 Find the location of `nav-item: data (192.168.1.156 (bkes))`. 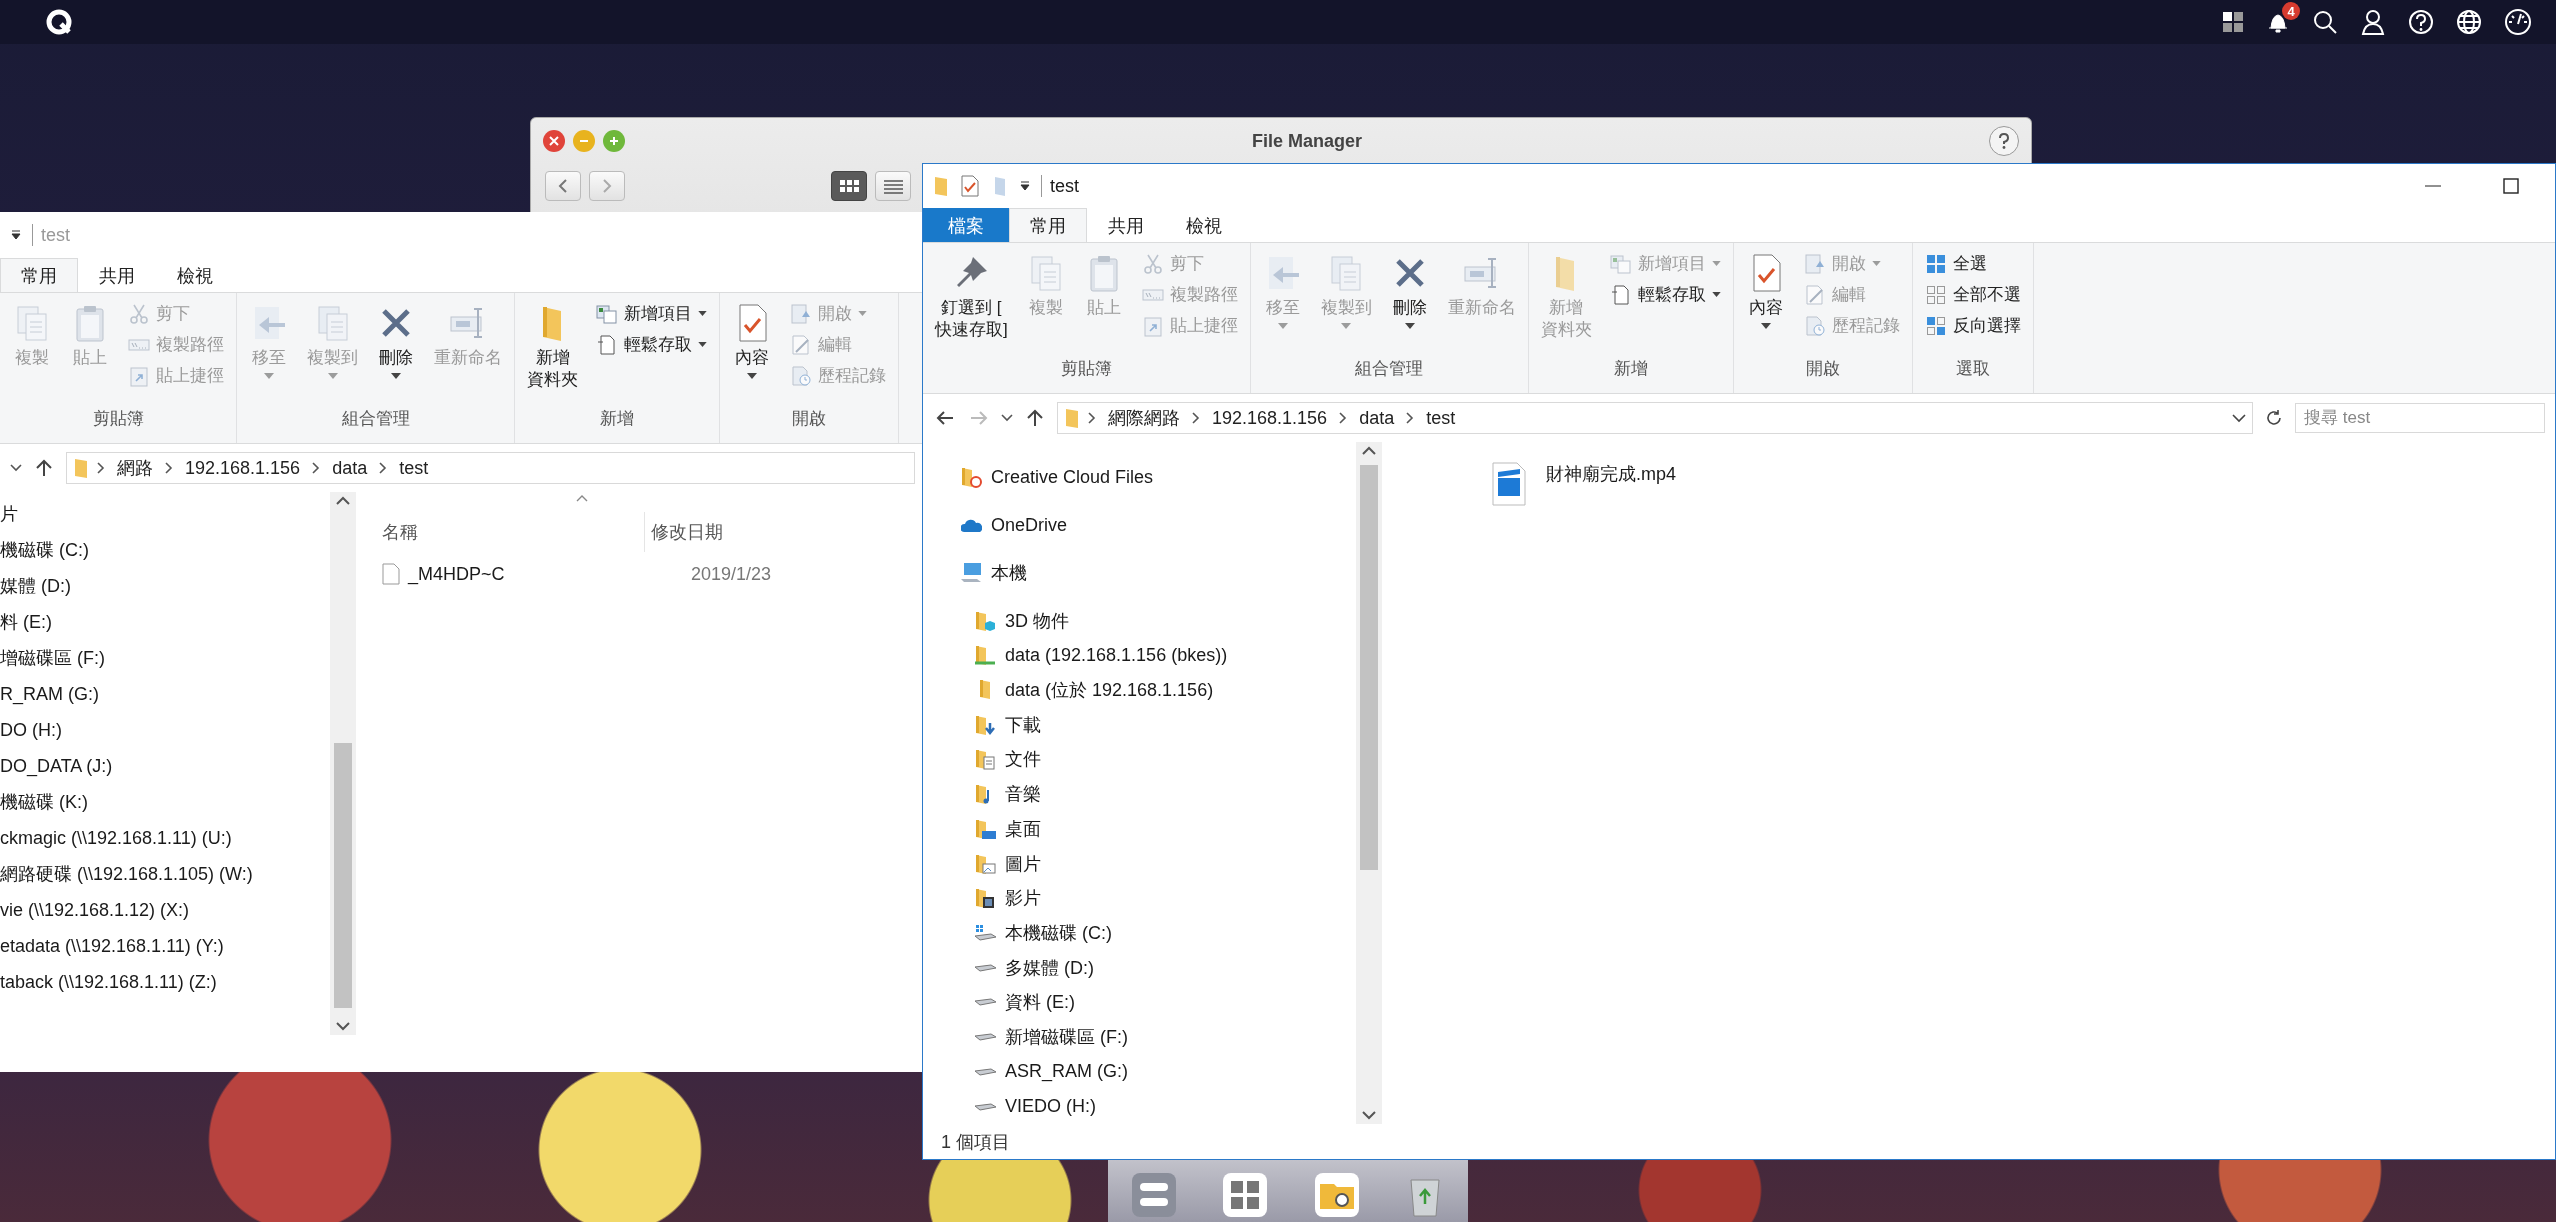

nav-item: data (192.168.1.156 (bkes)) is located at coordinates (1139, 655).